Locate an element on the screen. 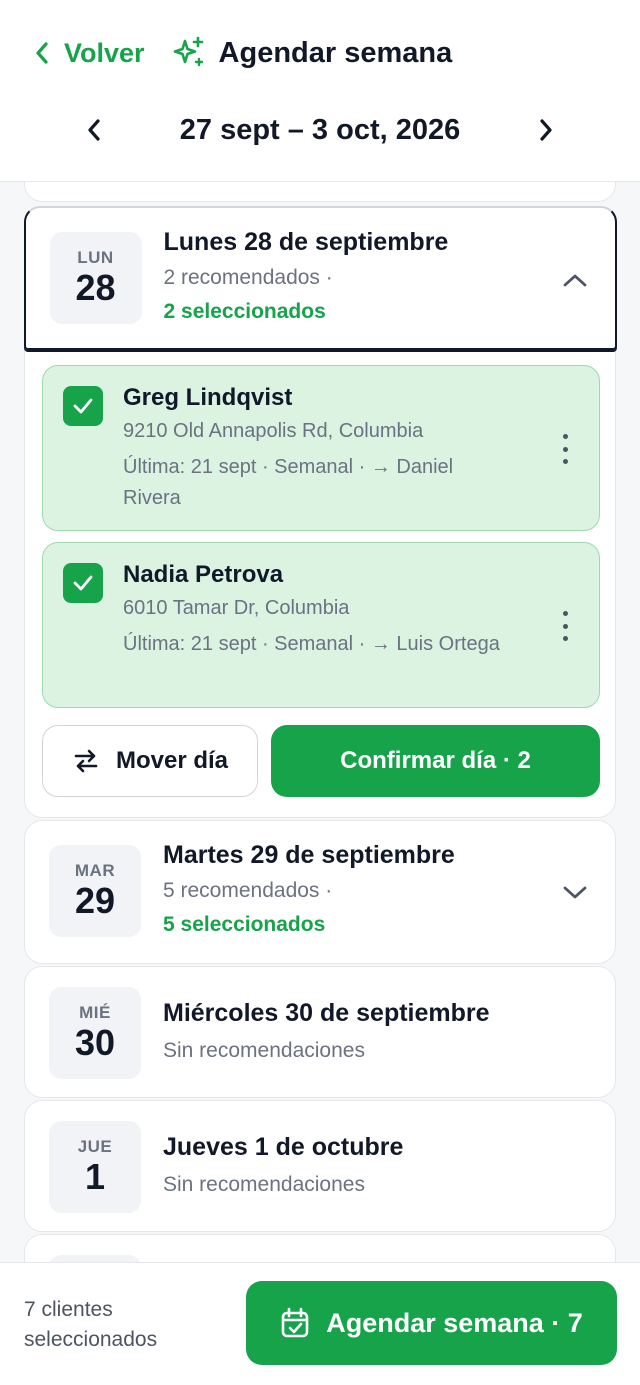  swap-arrows-icon is located at coordinates (86, 761).